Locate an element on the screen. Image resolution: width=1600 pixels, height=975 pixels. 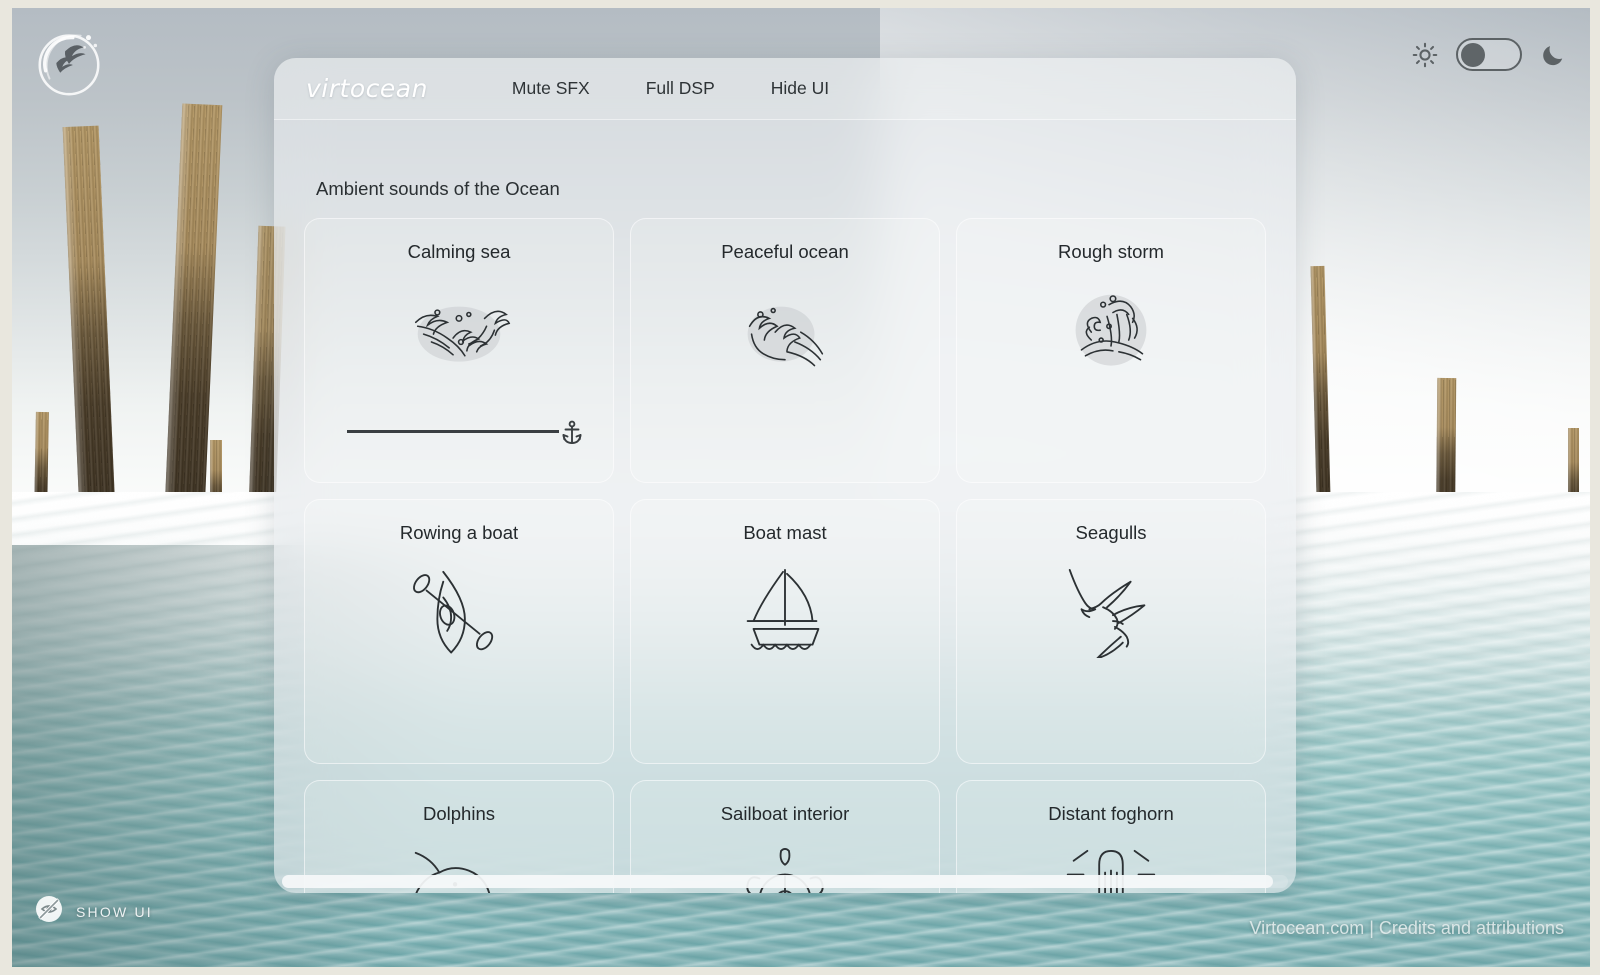
card-title: Rough storm is located at coordinates (1111, 251).